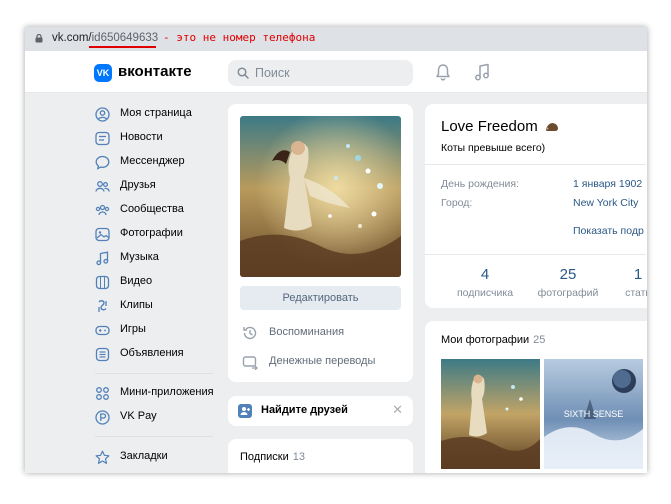 This screenshot has height=504, width=671. Describe the element at coordinates (299, 457) in the screenshot. I see `subscriptions-count: 13` at that location.